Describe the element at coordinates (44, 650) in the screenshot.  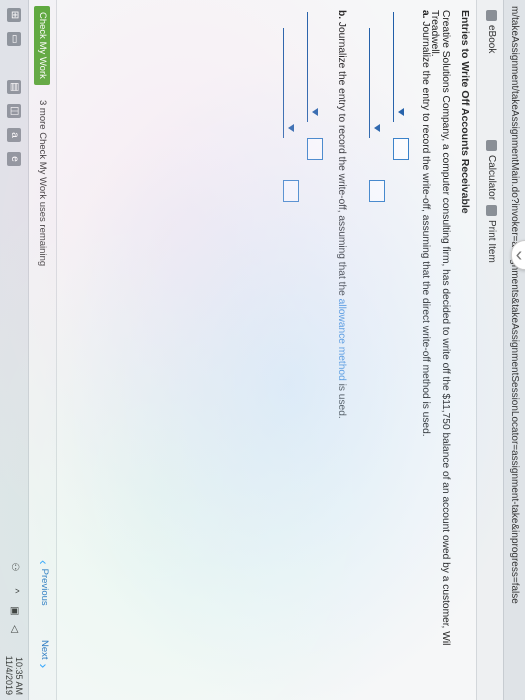
I see `next-label: Next` at that location.